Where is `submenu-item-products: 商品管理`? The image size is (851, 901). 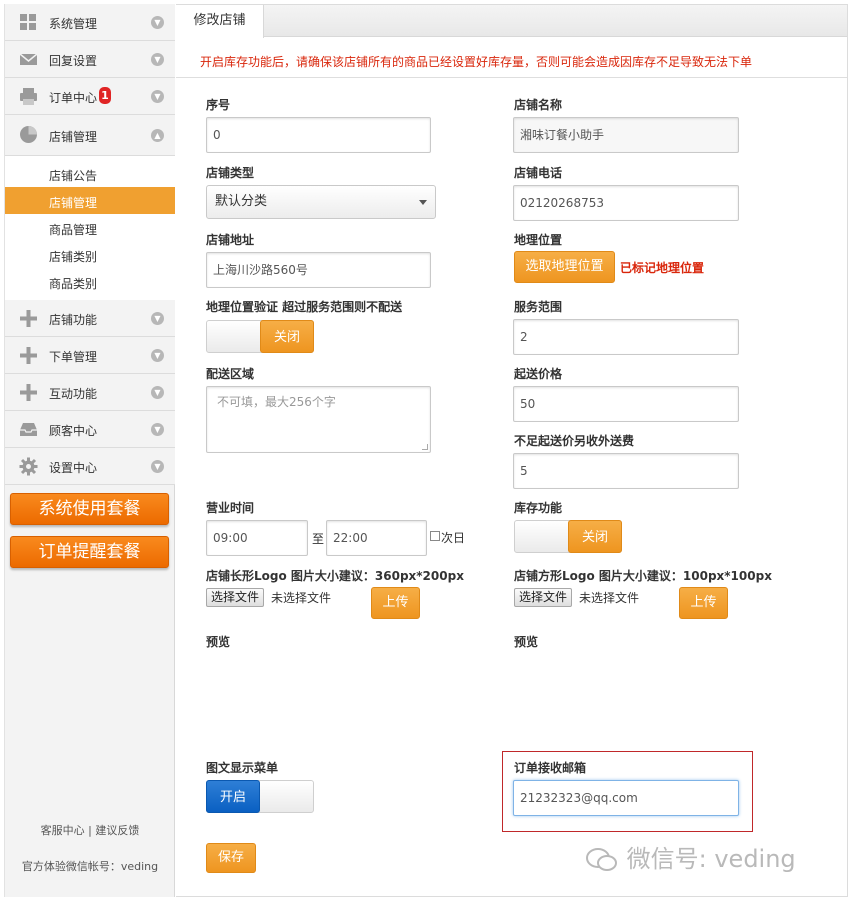 submenu-item-products: 商品管理 is located at coordinates (90, 227).